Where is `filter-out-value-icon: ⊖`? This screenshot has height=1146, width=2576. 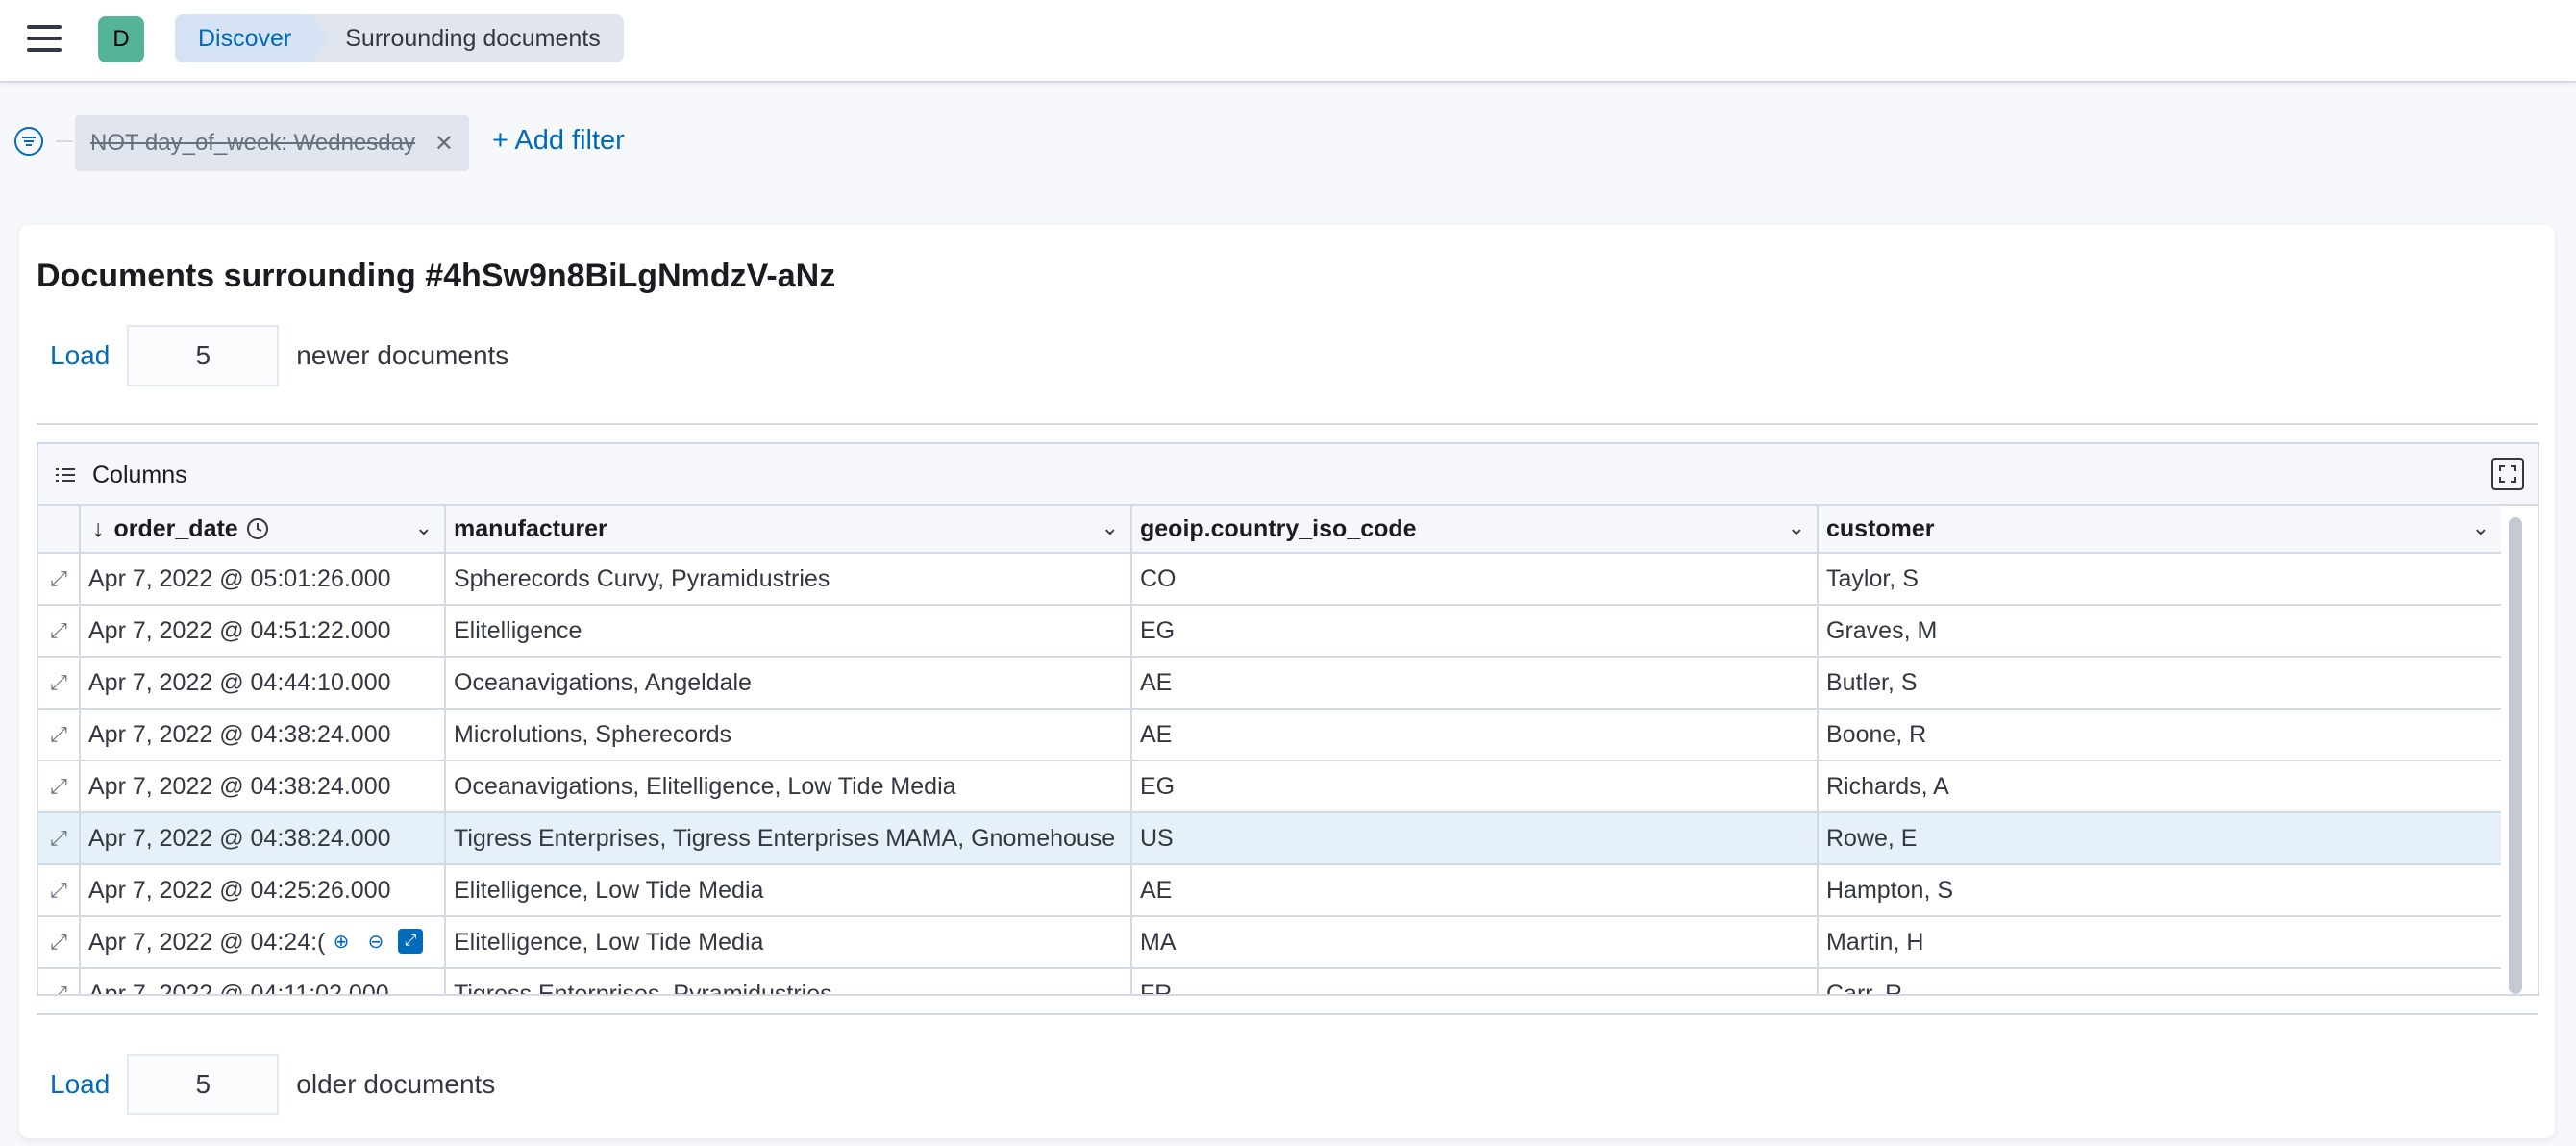
filter-out-value-icon: ⊖ is located at coordinates (376, 941).